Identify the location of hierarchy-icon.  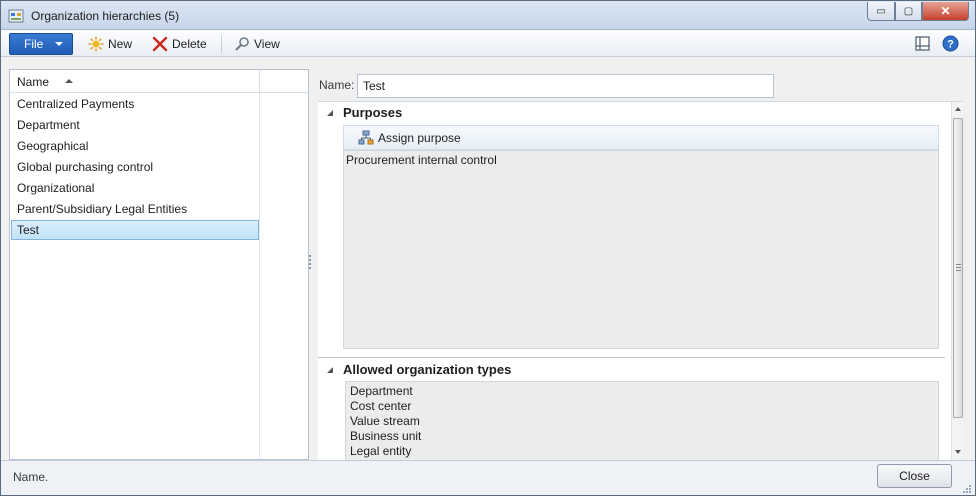
(366, 137).